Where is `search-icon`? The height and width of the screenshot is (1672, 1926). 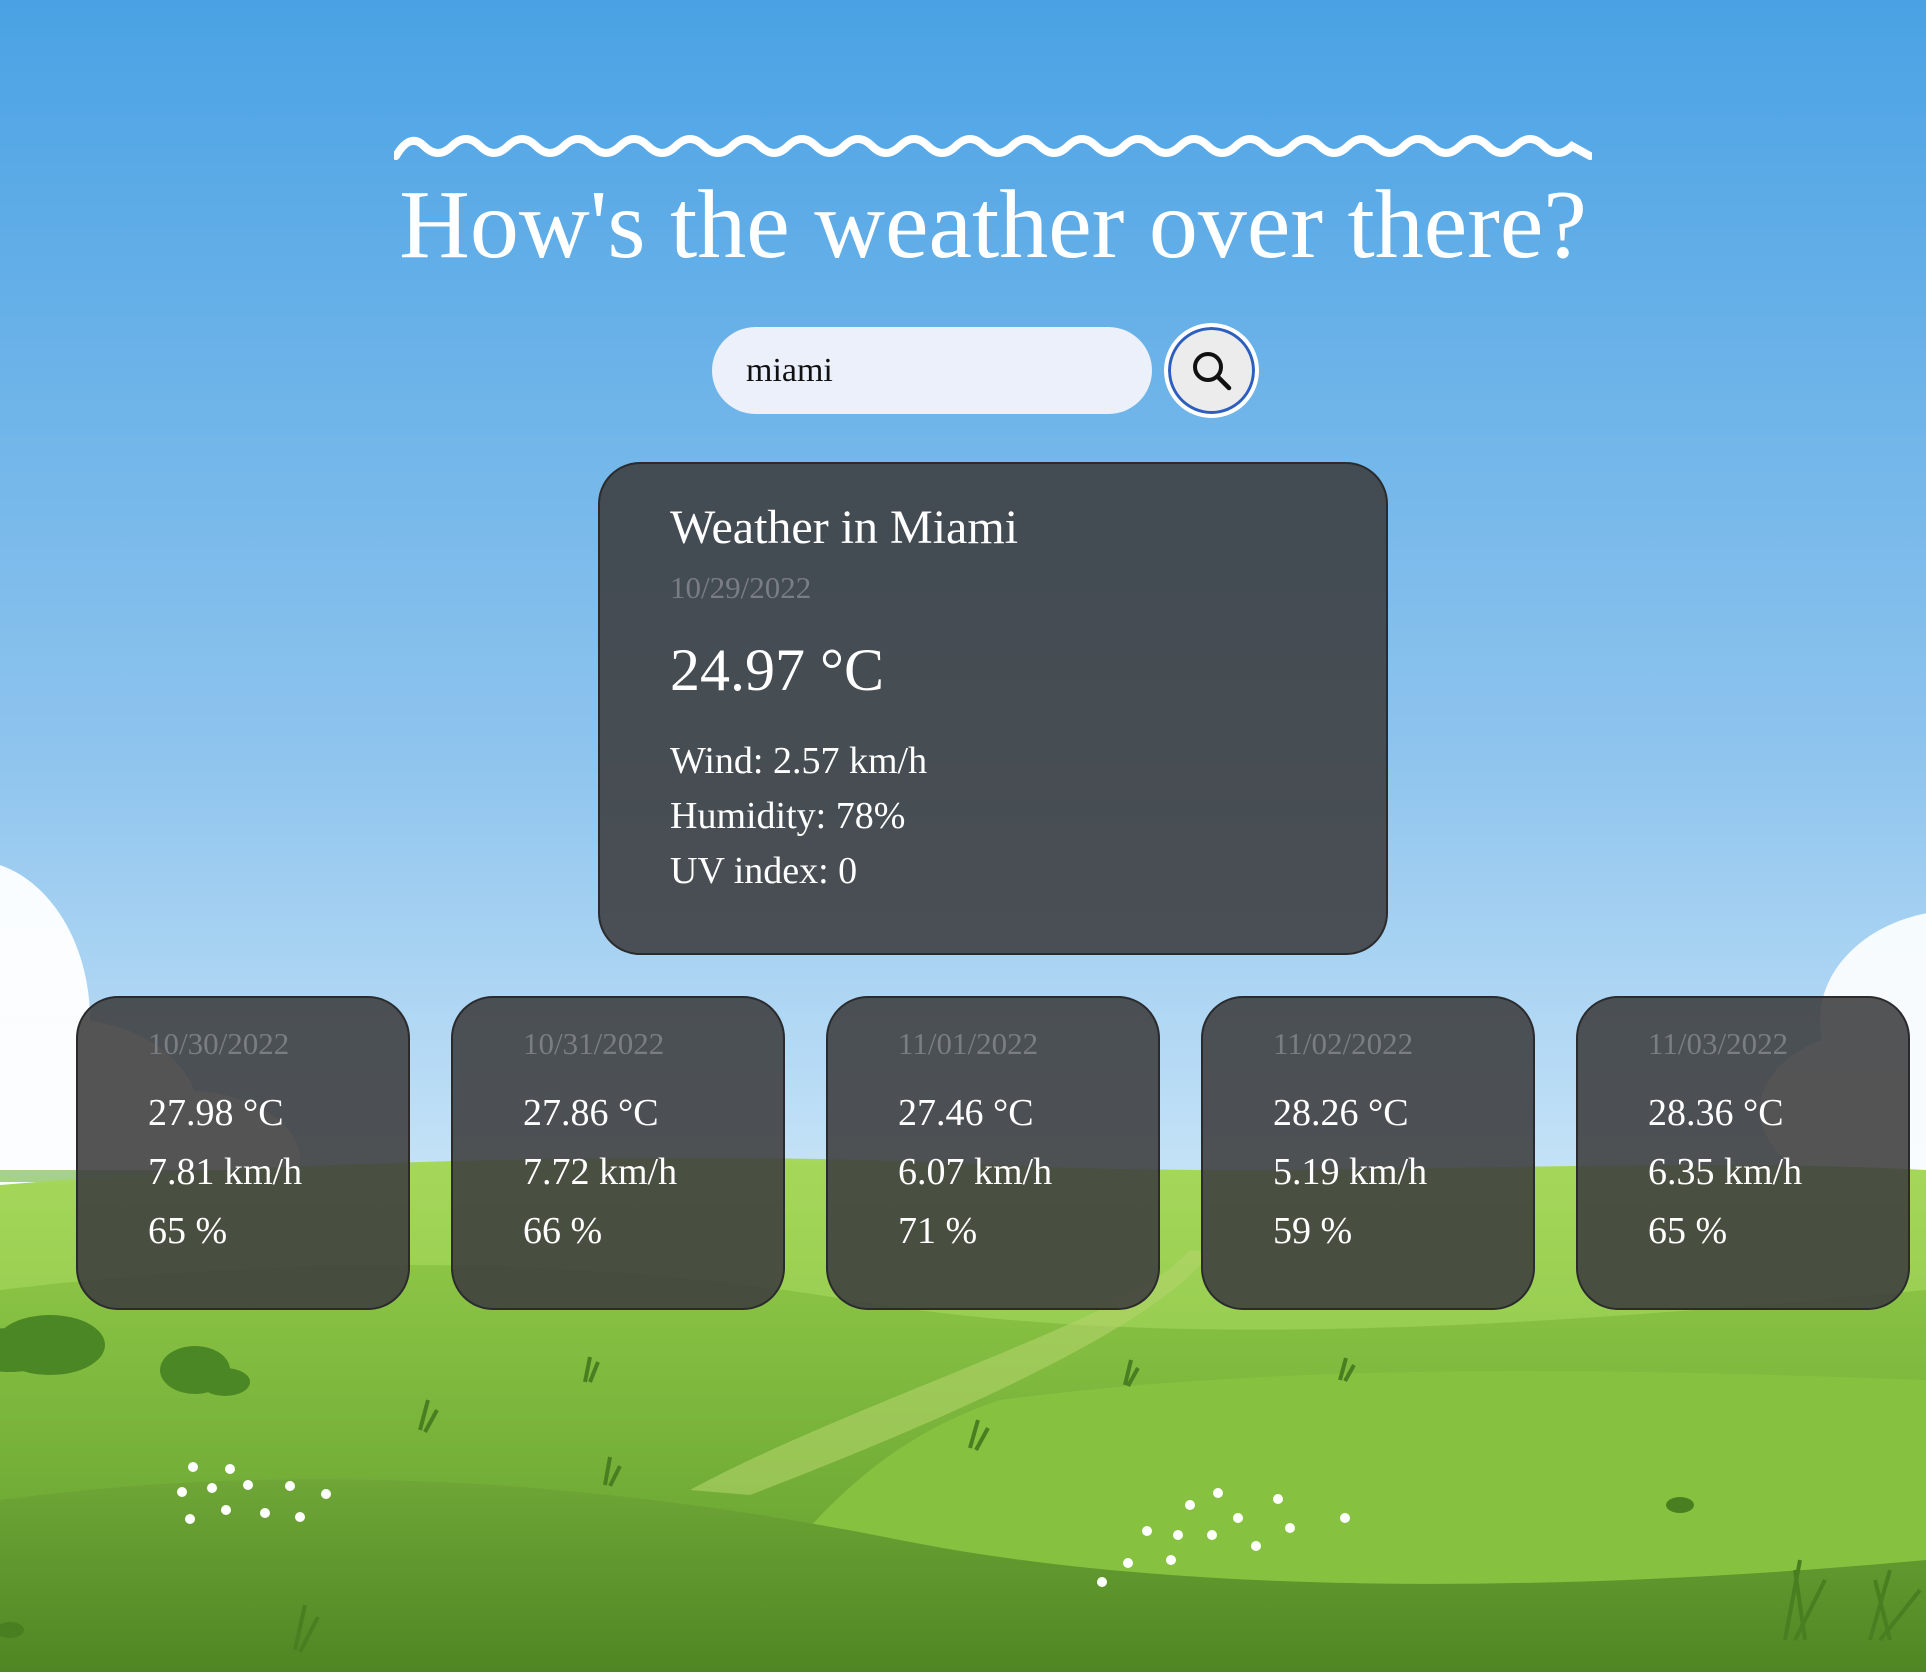
search-icon is located at coordinates (1211, 370).